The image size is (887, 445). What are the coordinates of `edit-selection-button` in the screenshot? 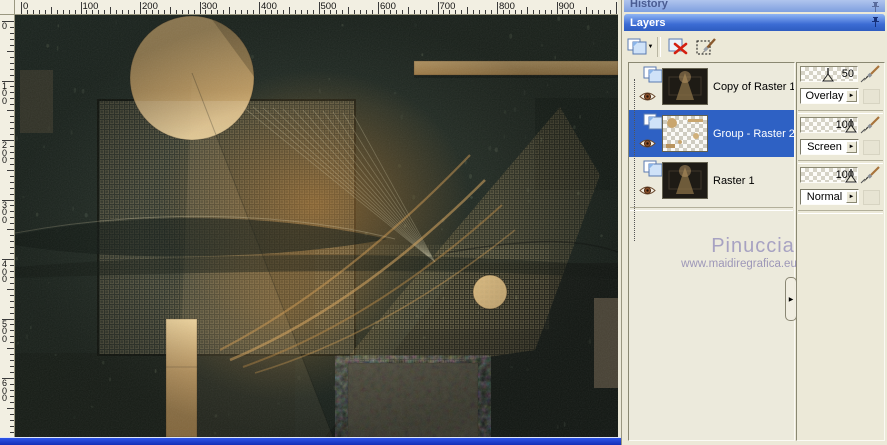 It's located at (706, 47).